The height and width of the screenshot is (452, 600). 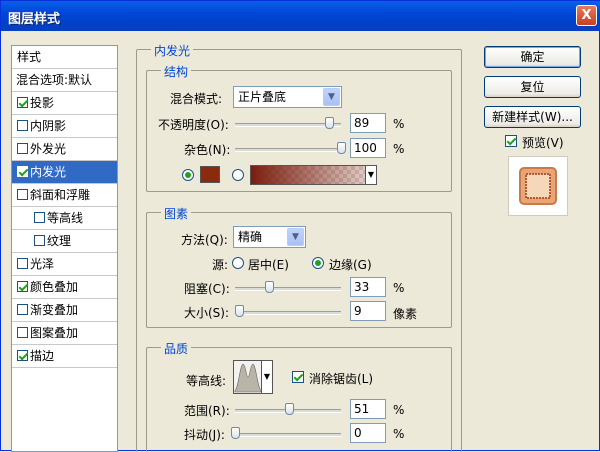 What do you see at coordinates (22, 286) in the screenshot?
I see `color-overlay-checkbox` at bounding box center [22, 286].